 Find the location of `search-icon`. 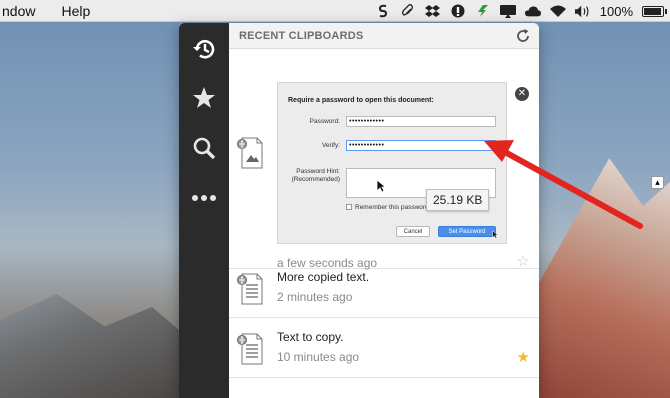

search-icon is located at coordinates (204, 148).